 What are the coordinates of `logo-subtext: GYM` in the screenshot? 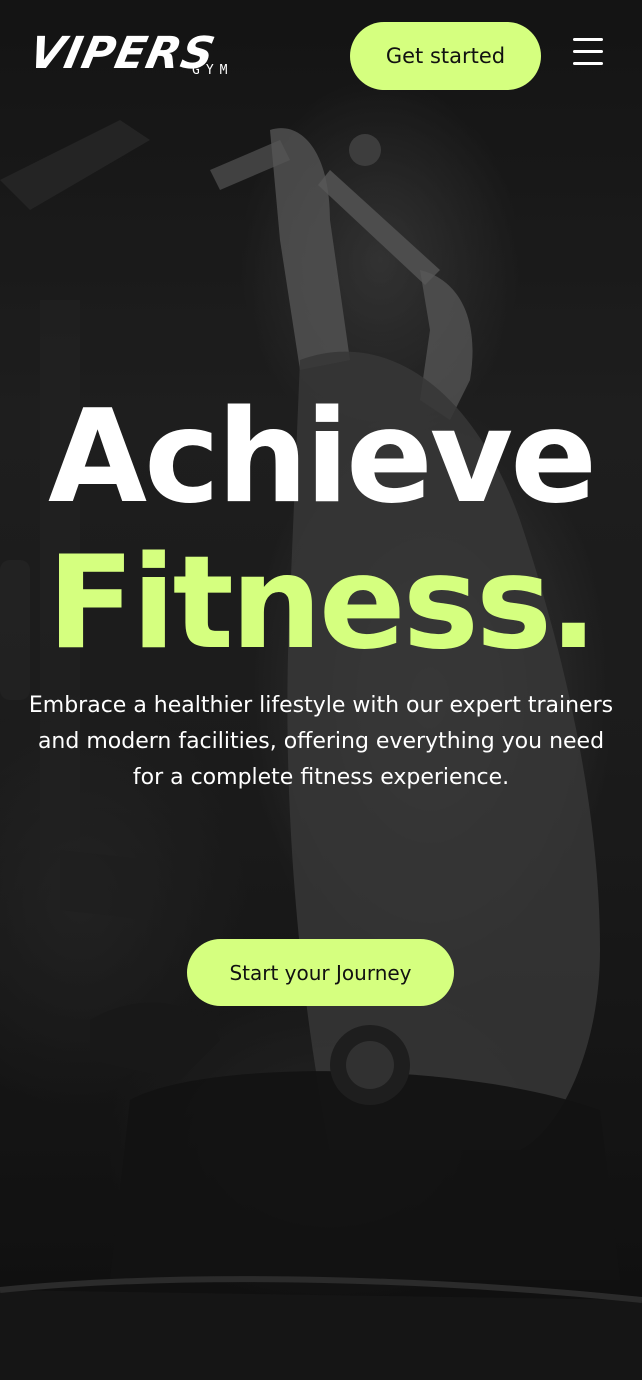 It's located at (213, 70).